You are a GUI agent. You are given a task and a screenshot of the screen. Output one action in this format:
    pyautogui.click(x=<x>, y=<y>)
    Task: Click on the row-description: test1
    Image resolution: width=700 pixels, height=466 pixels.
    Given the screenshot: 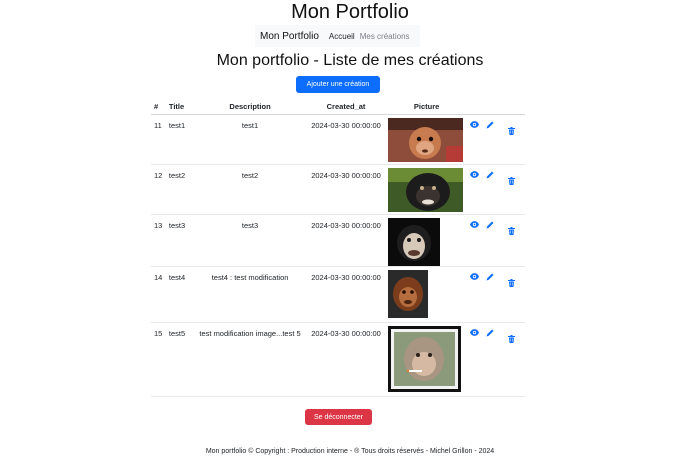 What is the action you would take?
    pyautogui.click(x=250, y=139)
    